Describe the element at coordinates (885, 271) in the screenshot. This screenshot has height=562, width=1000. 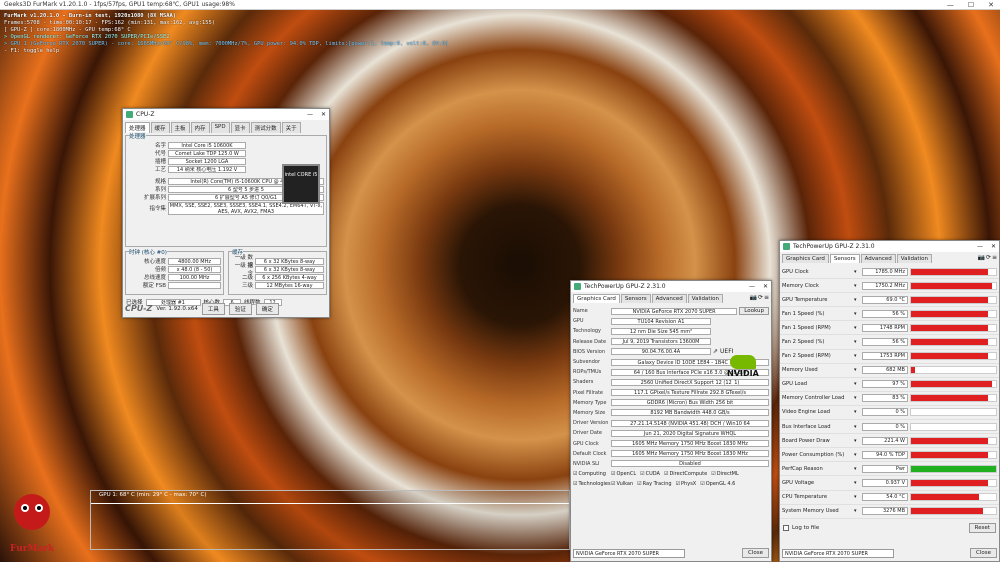
I see `sensor-value: 1785.0 MHz` at that location.